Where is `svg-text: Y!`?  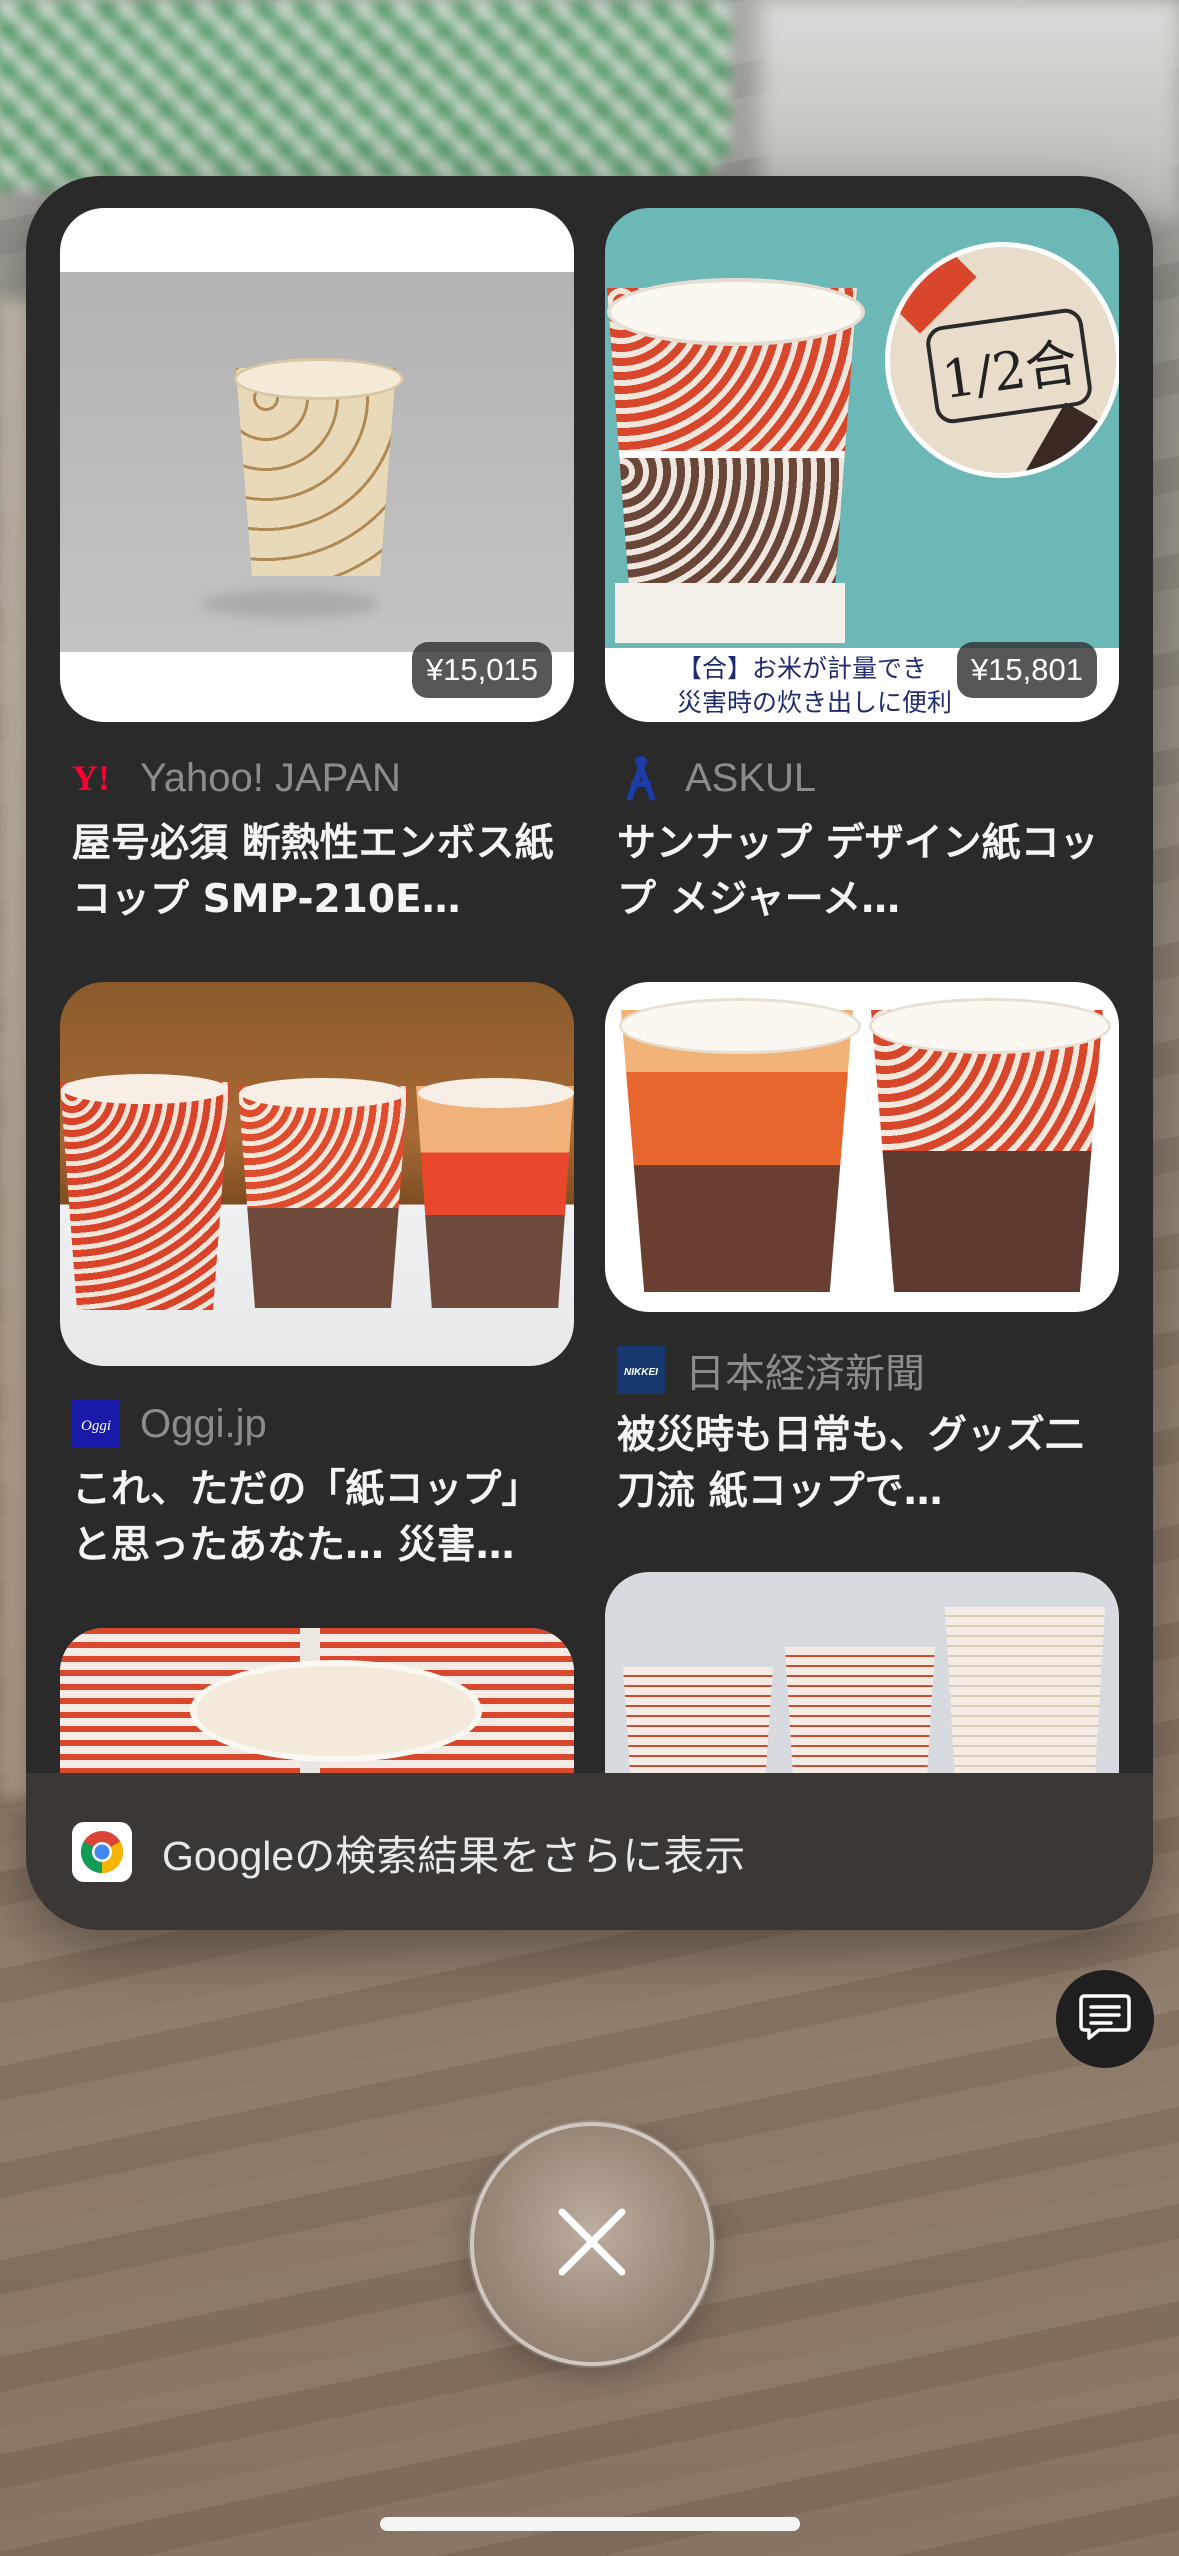 svg-text: Y! is located at coordinates (91, 778).